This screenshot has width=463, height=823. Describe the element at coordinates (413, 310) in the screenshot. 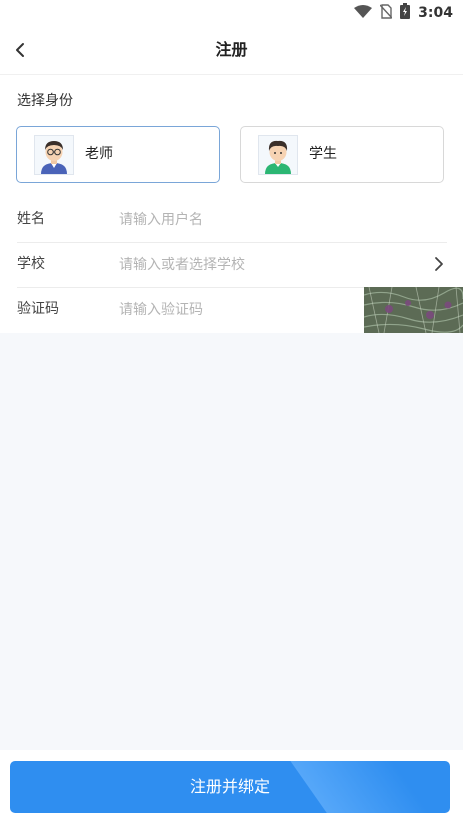

I see `captcha-image` at that location.